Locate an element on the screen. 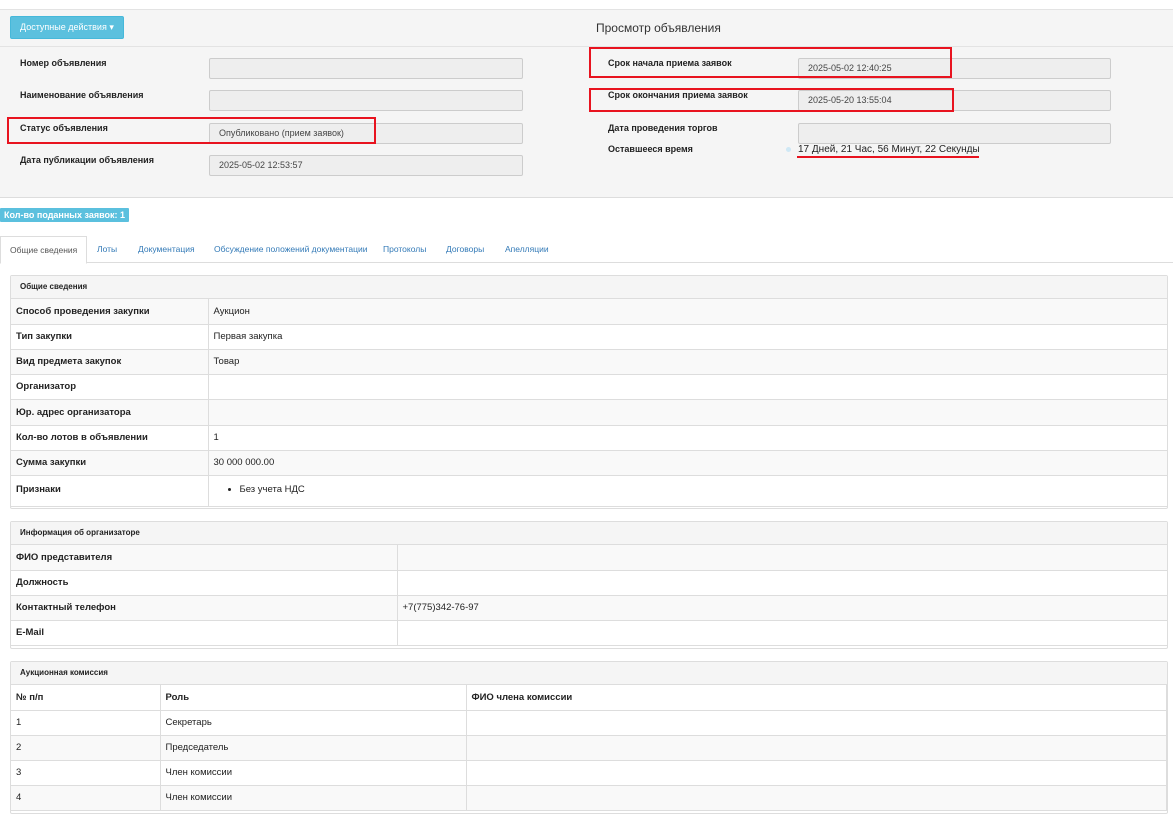  tab-contracts: Договоры is located at coordinates (465, 249).